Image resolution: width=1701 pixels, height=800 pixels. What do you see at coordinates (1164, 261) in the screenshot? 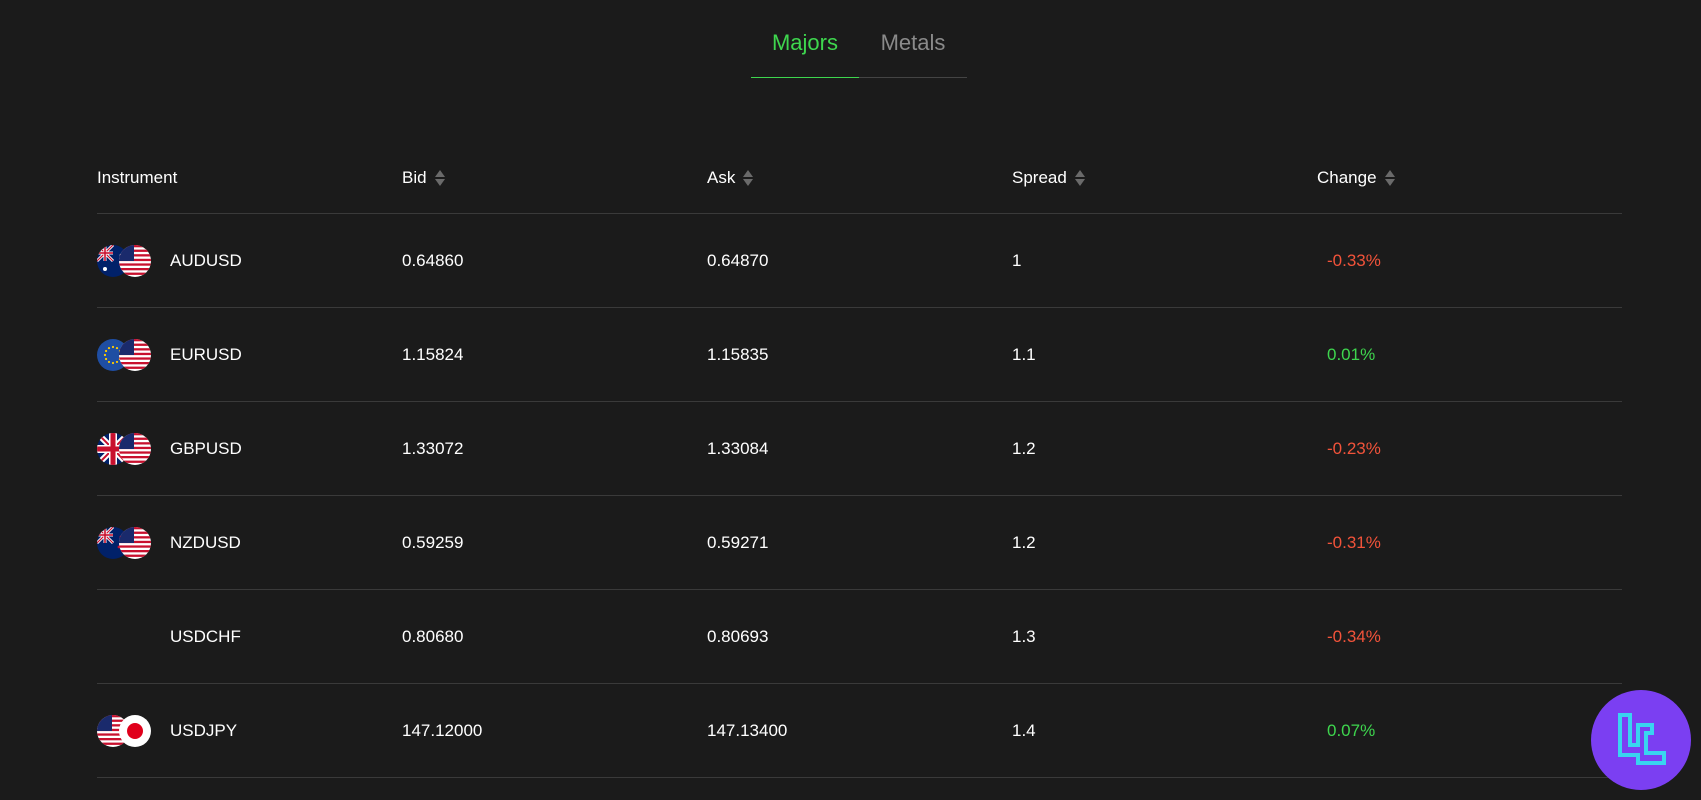
I see `spread-cell: 1` at bounding box center [1164, 261].